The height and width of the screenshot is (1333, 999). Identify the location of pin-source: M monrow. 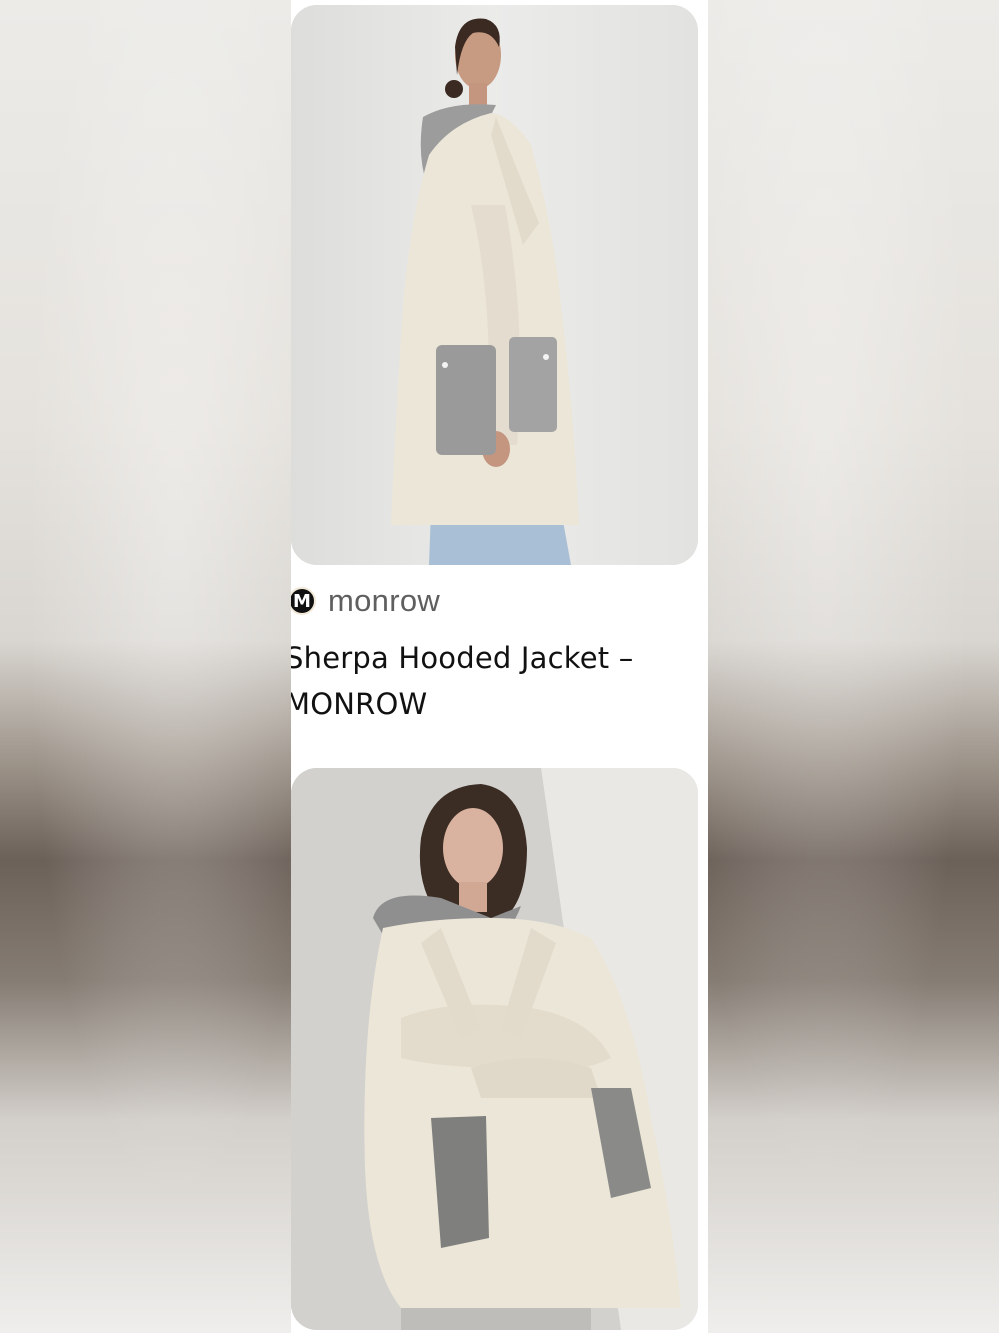
(365, 601).